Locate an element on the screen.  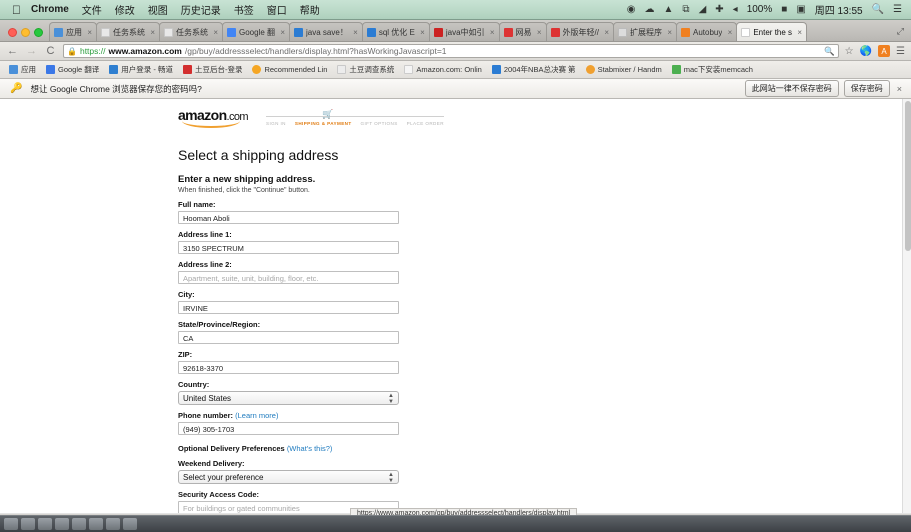
cloud-icon: ☁ is located at coordinates (650, 9).